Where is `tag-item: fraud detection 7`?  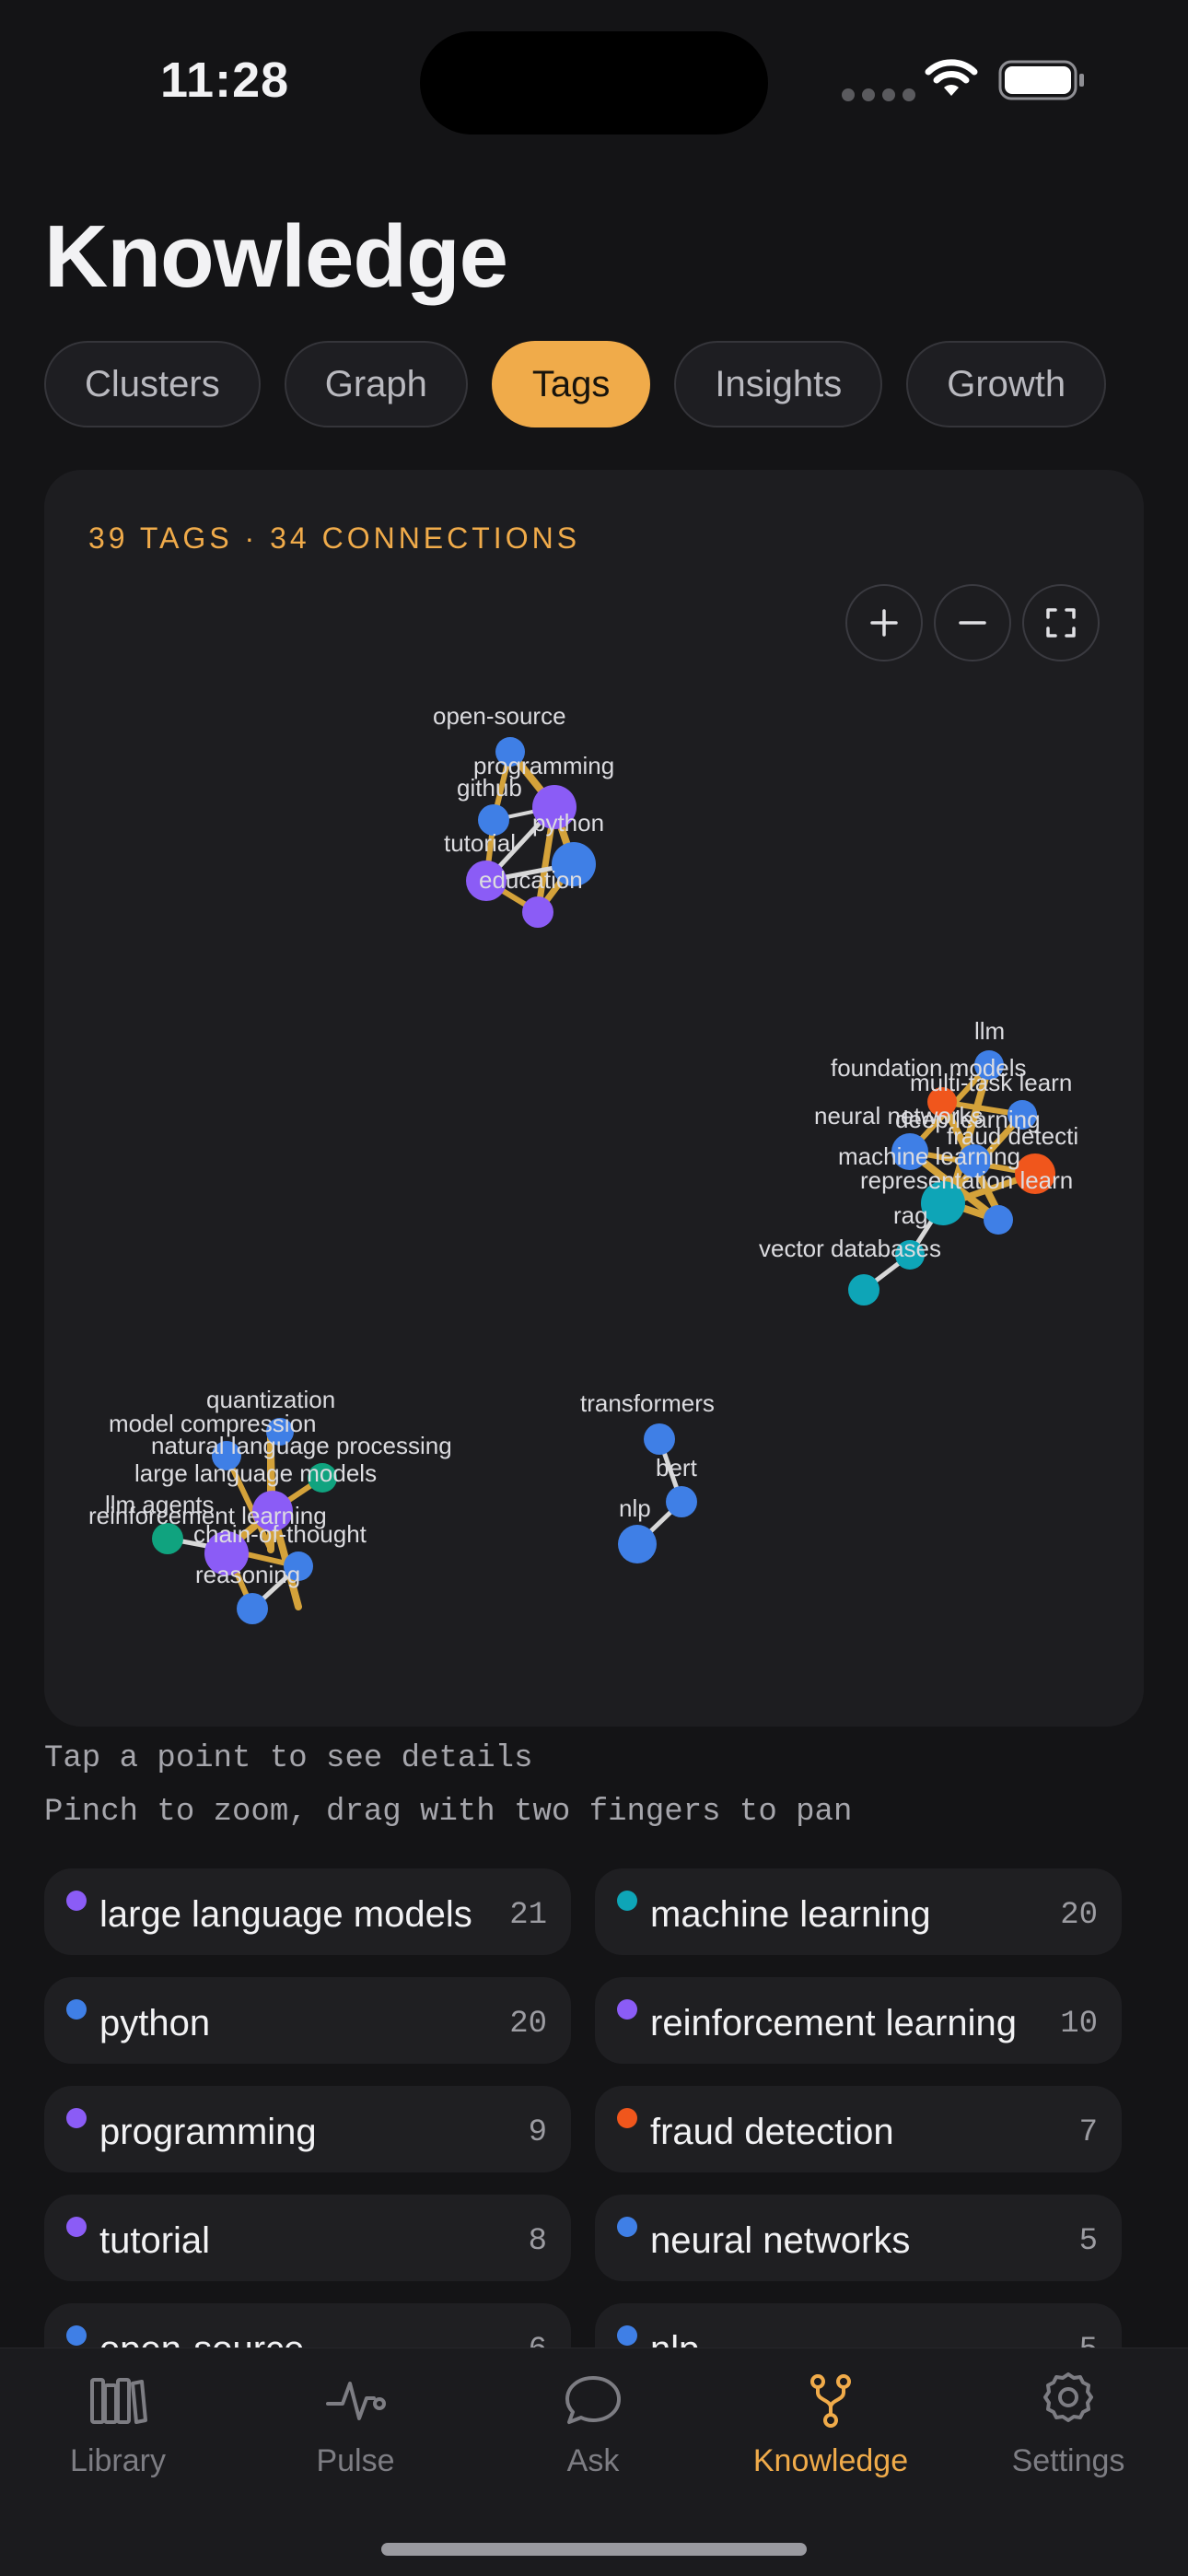 tag-item: fraud detection 7 is located at coordinates (858, 2129).